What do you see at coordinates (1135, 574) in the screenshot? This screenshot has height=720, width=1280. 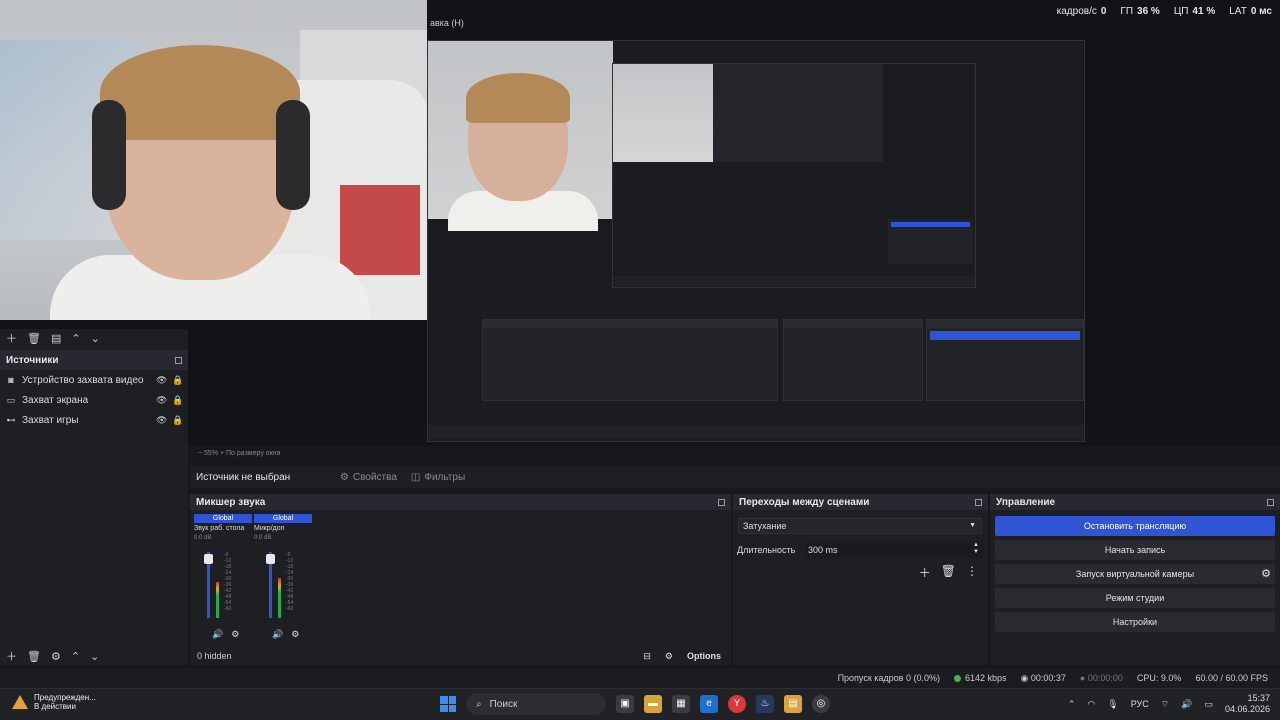 I see `start-virtual-camera-button: Запуск виртуальной камеры` at bounding box center [1135, 574].